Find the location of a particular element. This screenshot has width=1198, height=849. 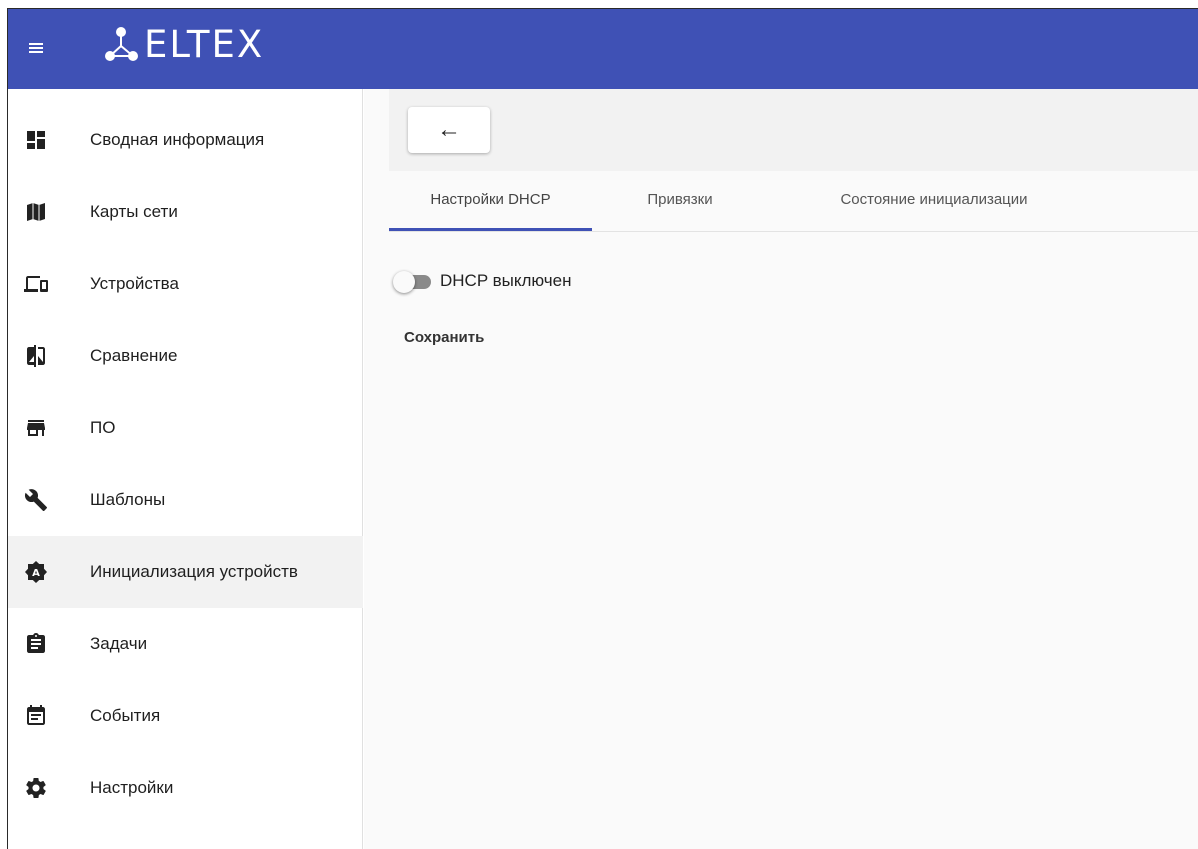

hamburger-menu-icon is located at coordinates (36, 48).